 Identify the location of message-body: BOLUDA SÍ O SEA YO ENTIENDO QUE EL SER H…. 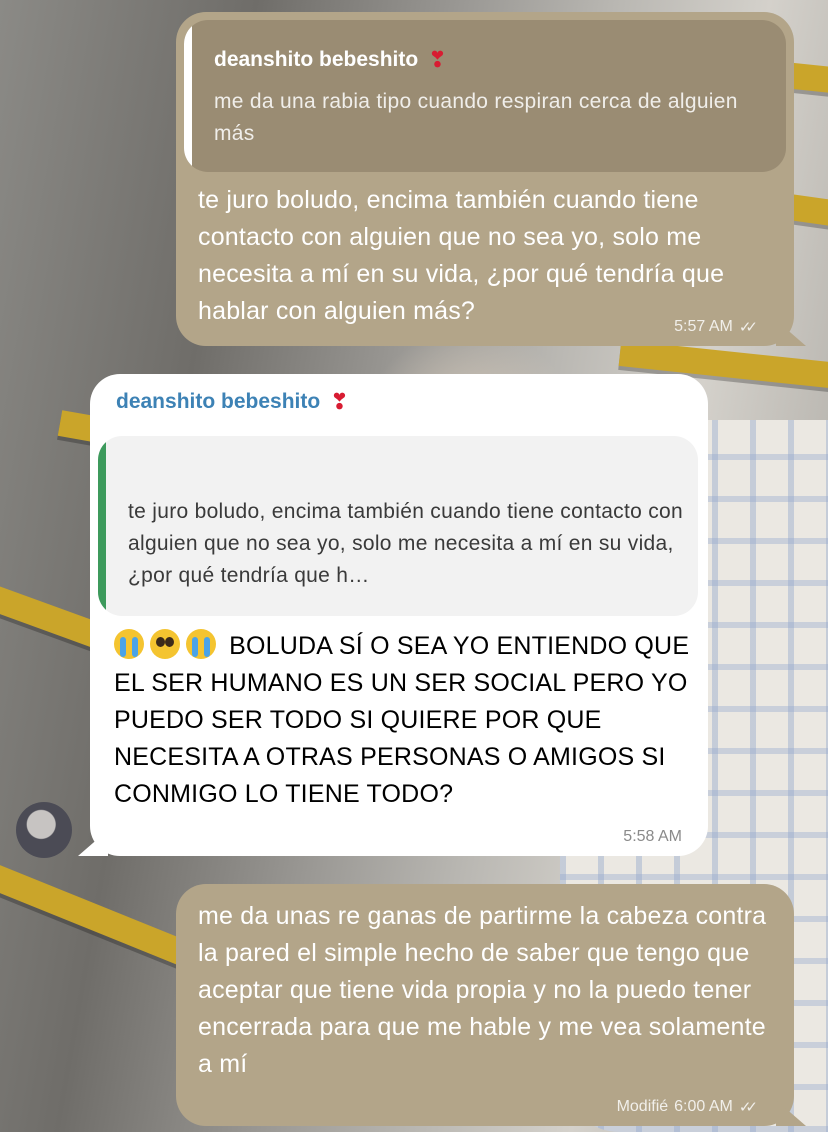
(404, 720).